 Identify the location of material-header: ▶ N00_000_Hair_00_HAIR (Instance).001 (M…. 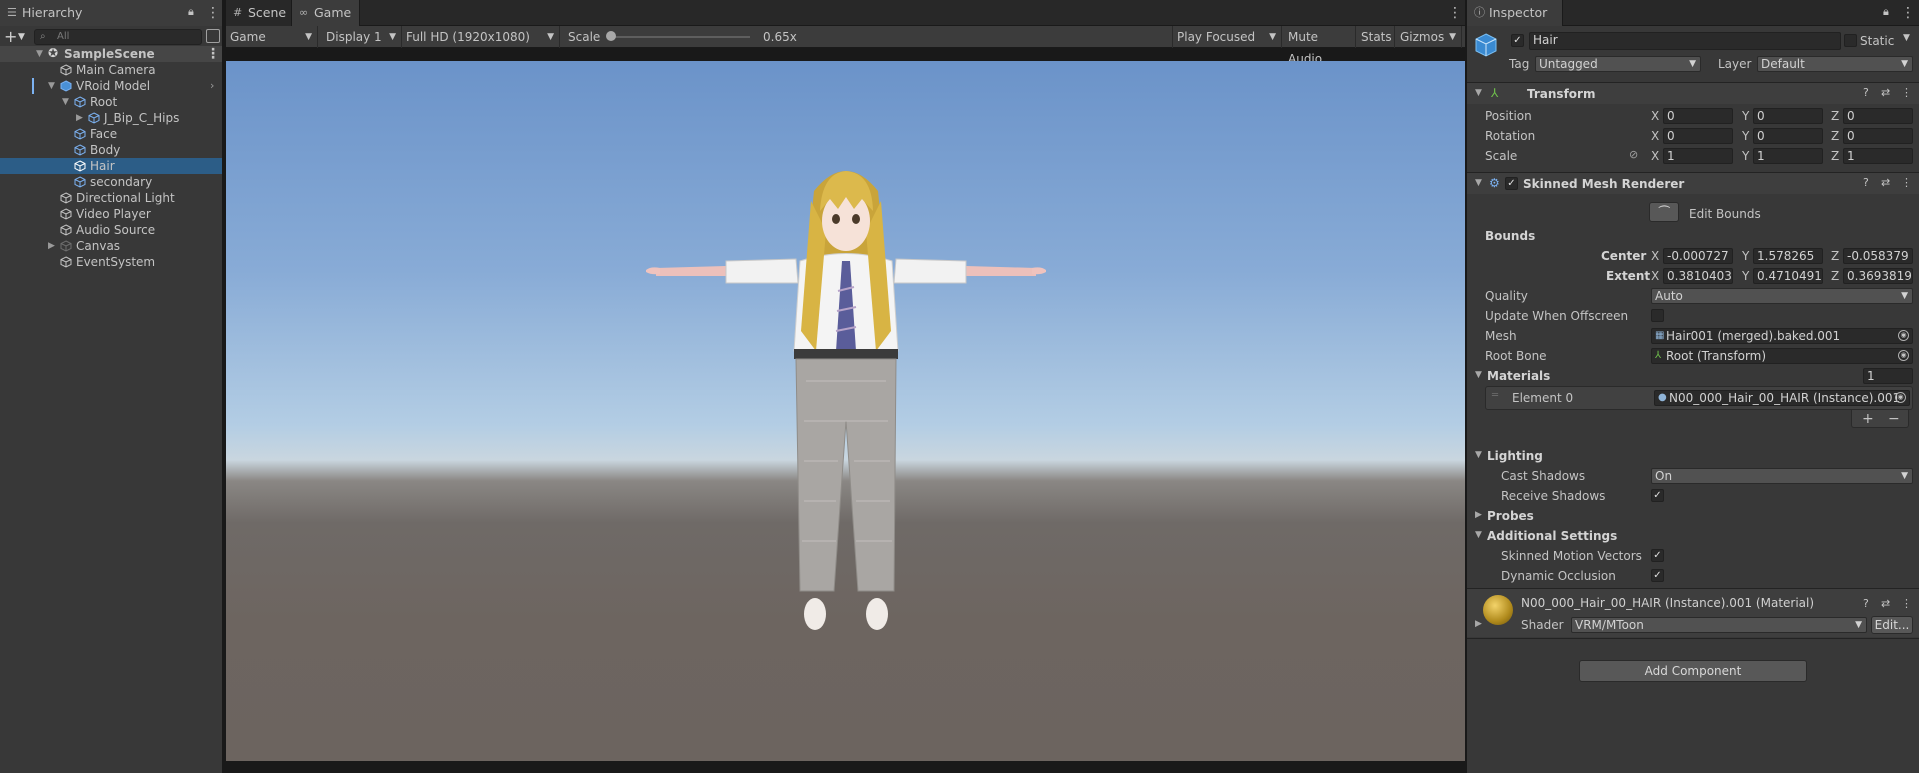
(1693, 613).